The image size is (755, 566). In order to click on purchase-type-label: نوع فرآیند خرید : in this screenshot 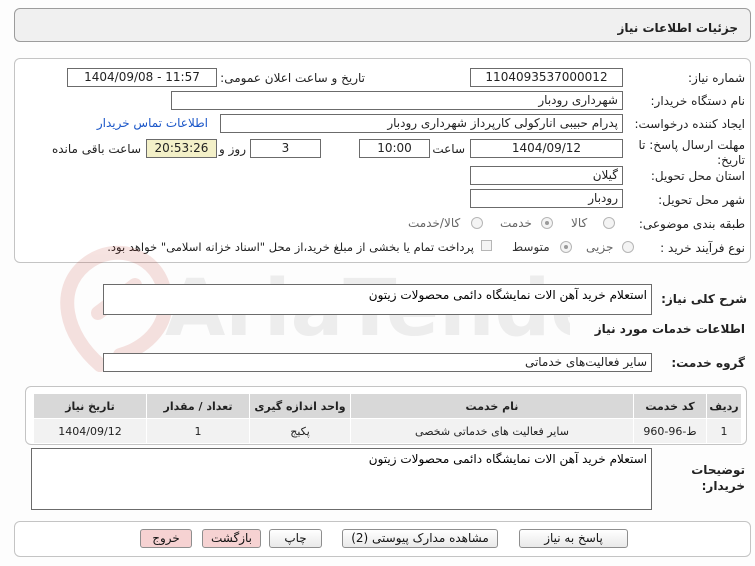, I will do `click(702, 248)`.